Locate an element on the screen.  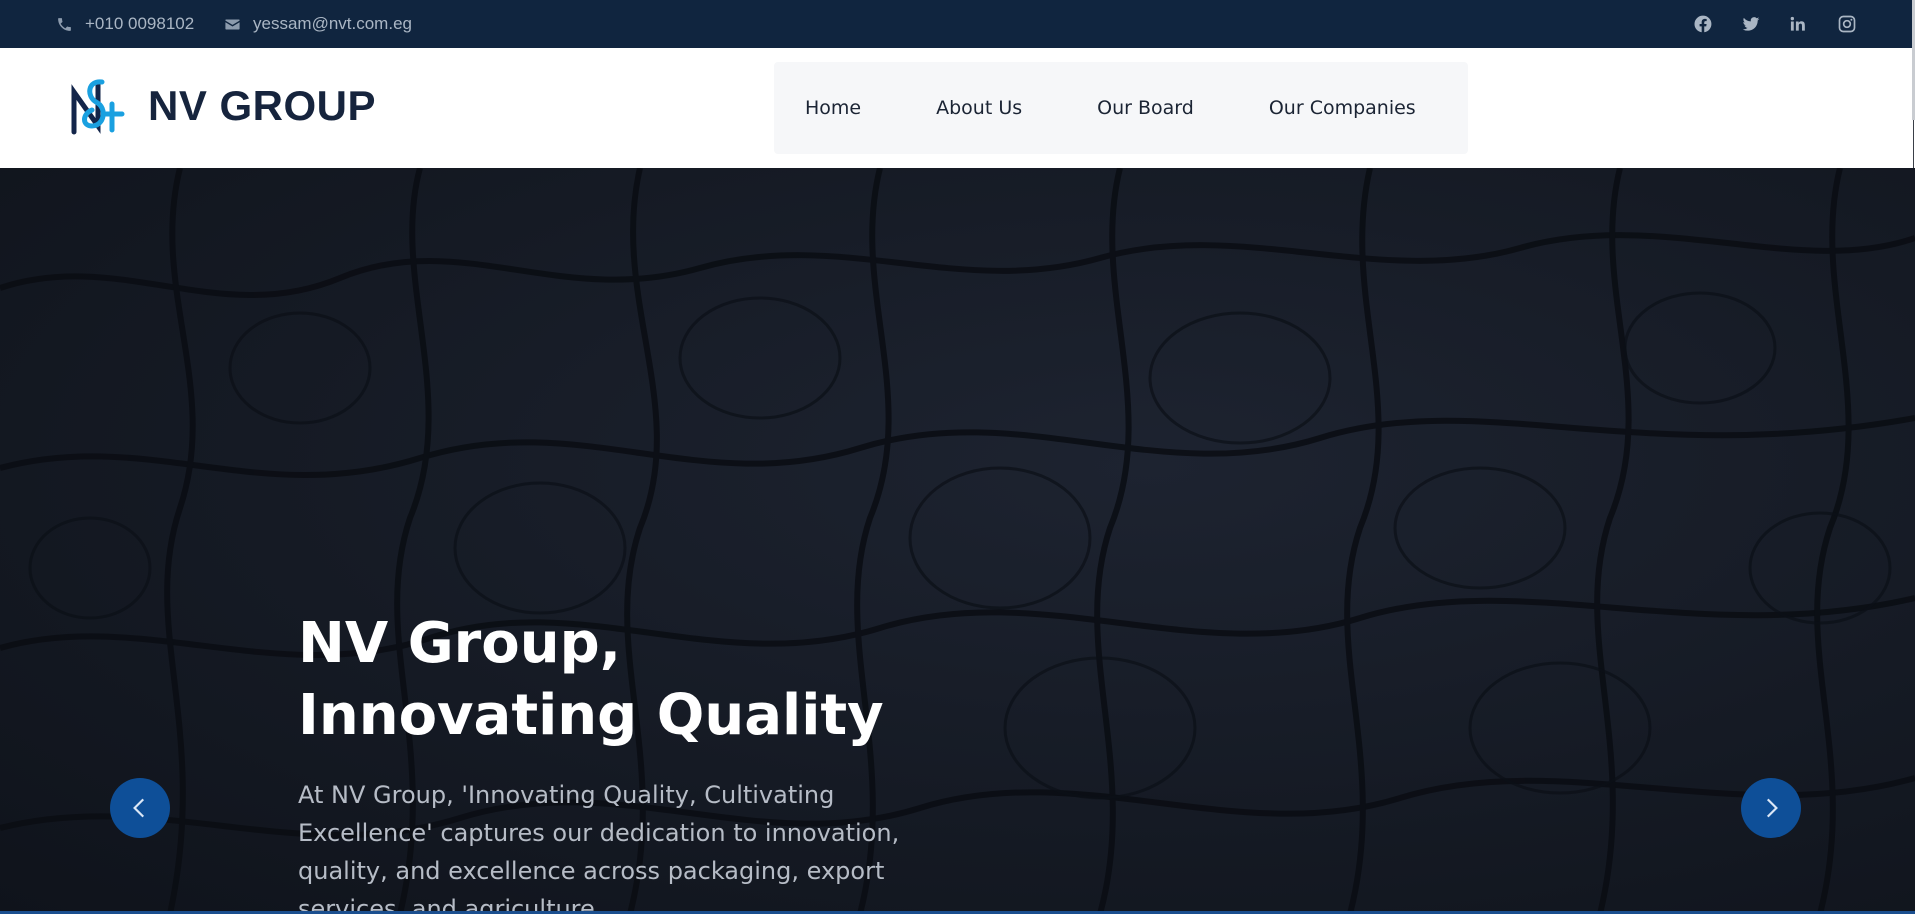
slider-next-button is located at coordinates (1771, 808).